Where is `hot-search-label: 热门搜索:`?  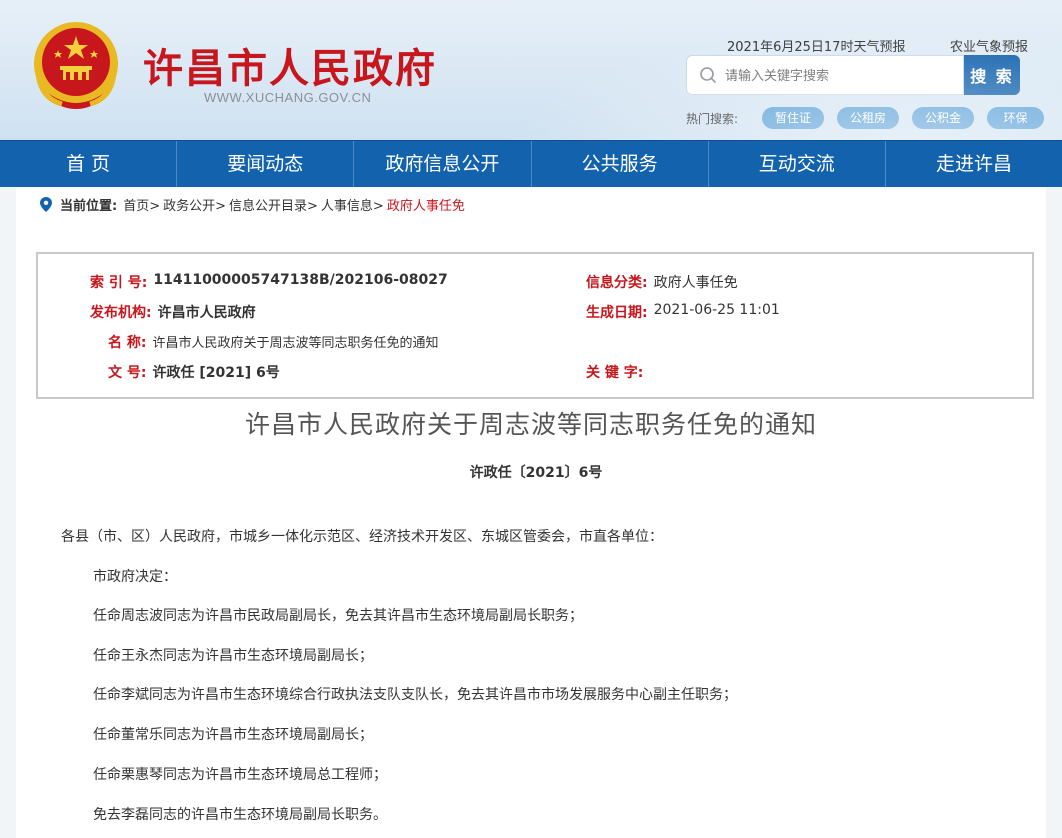
hot-search-label: 热门搜索: is located at coordinates (712, 119).